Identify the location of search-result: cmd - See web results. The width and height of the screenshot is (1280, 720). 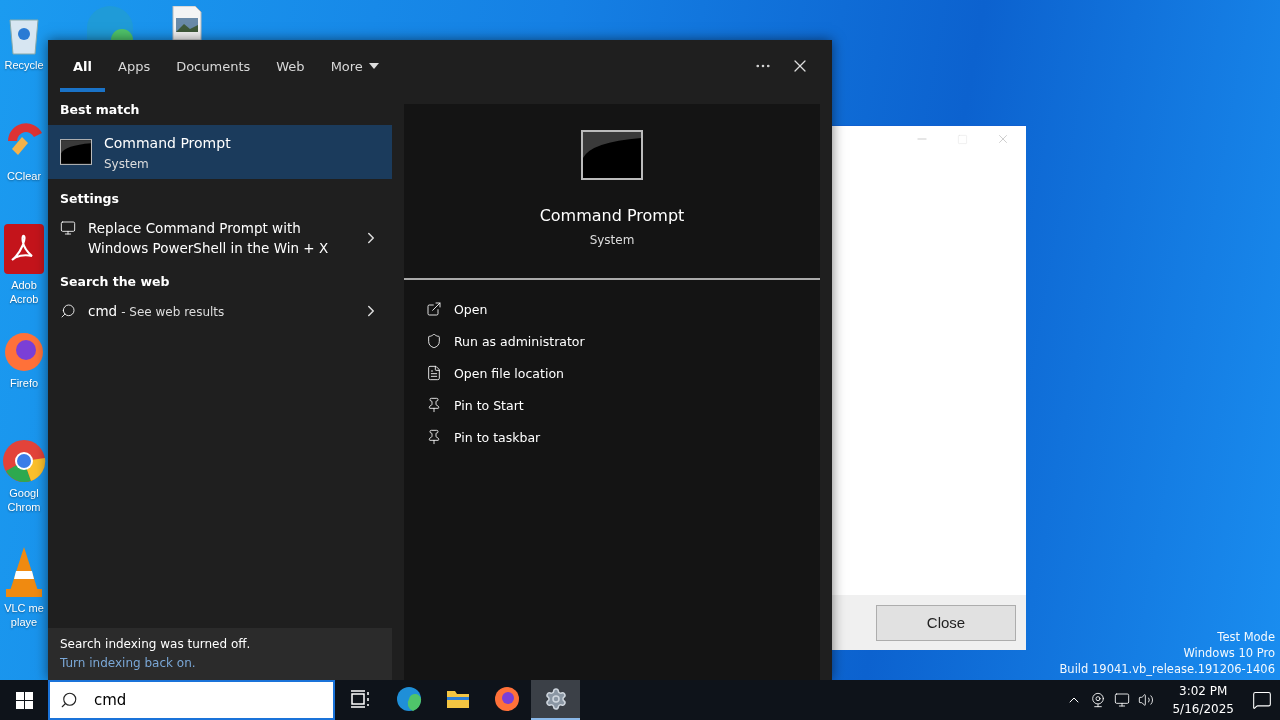
(220, 311).